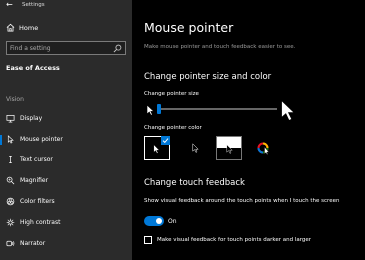 The width and height of the screenshot is (365, 260). What do you see at coordinates (66, 119) in the screenshot?
I see `sidebar-item-display: Display` at bounding box center [66, 119].